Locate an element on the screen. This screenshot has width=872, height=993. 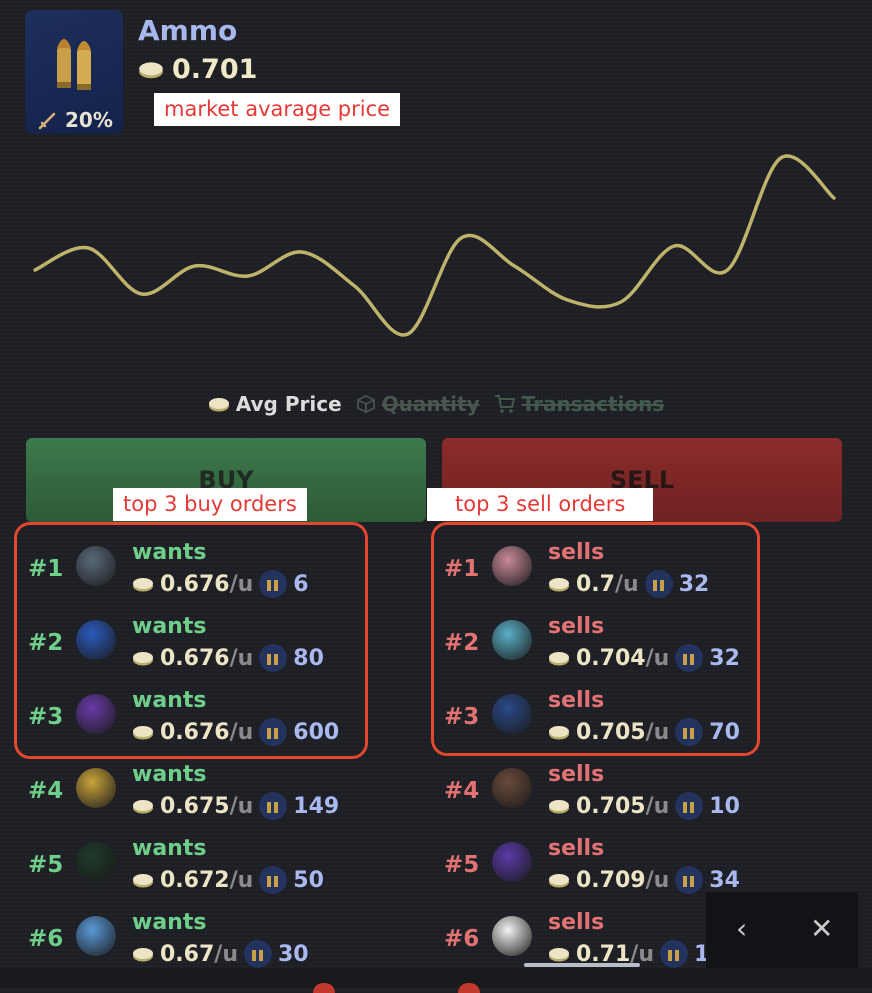
metric-tabs: Avg Price Quantity Transactions is located at coordinates (436, 404).